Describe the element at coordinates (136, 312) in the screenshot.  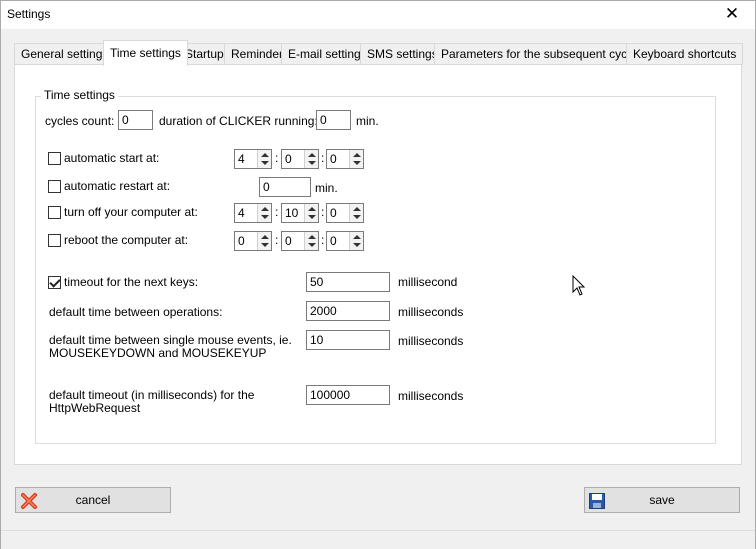
I see `between-ops-label: default time between operations:` at that location.